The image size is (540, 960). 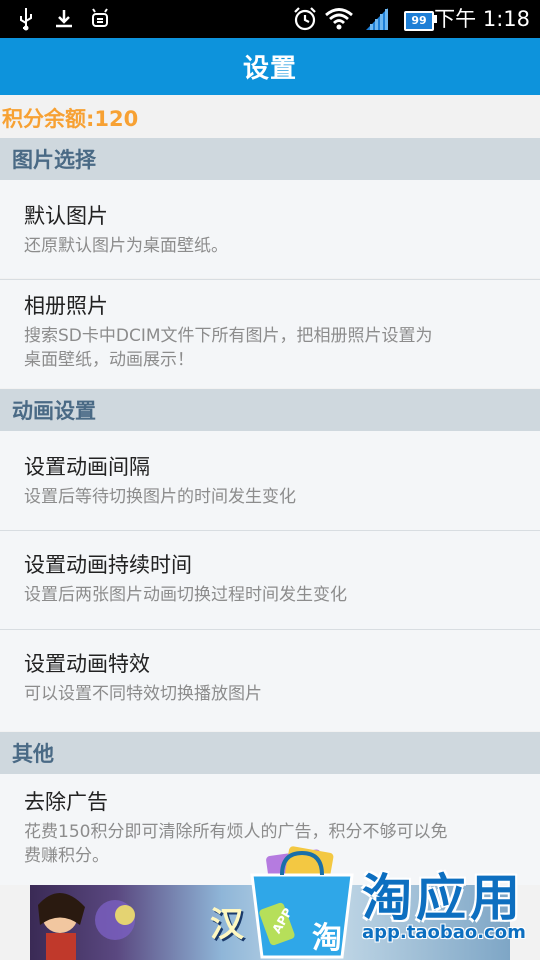 I want to click on battery-icon: 99, so click(x=419, y=21).